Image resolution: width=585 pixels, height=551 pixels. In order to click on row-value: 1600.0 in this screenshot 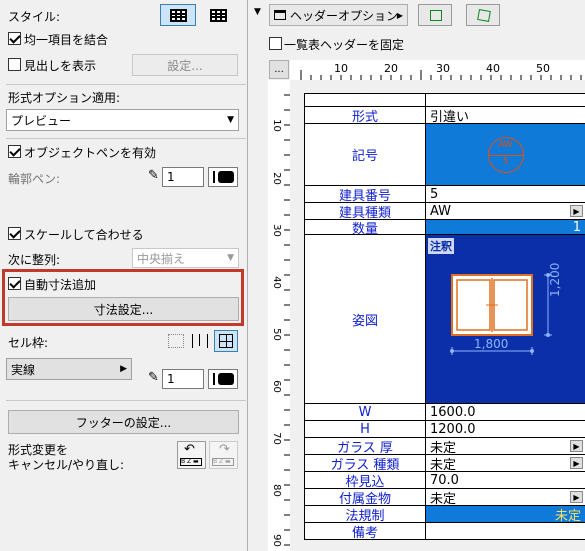, I will do `click(453, 412)`.